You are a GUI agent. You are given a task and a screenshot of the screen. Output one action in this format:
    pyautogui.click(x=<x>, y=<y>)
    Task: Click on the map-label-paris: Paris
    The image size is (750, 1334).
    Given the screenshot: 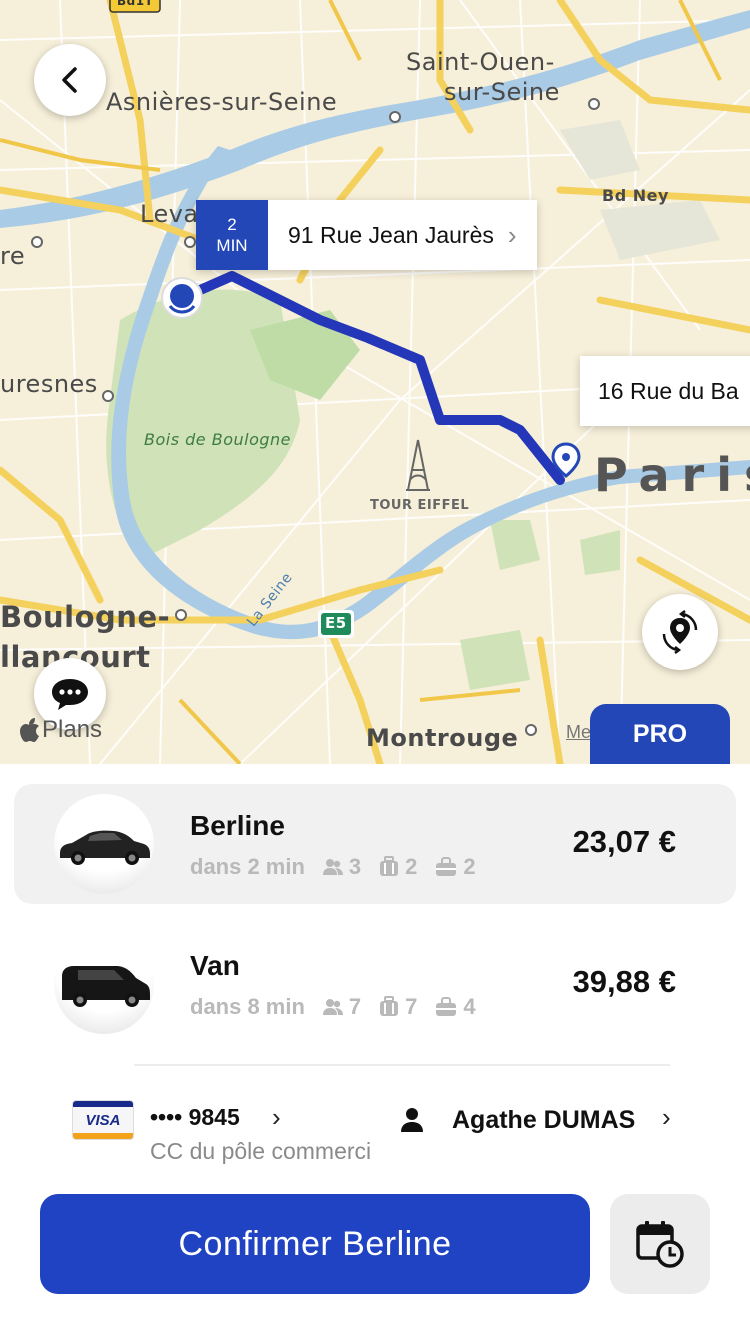 What is the action you would take?
    pyautogui.click(x=672, y=475)
    